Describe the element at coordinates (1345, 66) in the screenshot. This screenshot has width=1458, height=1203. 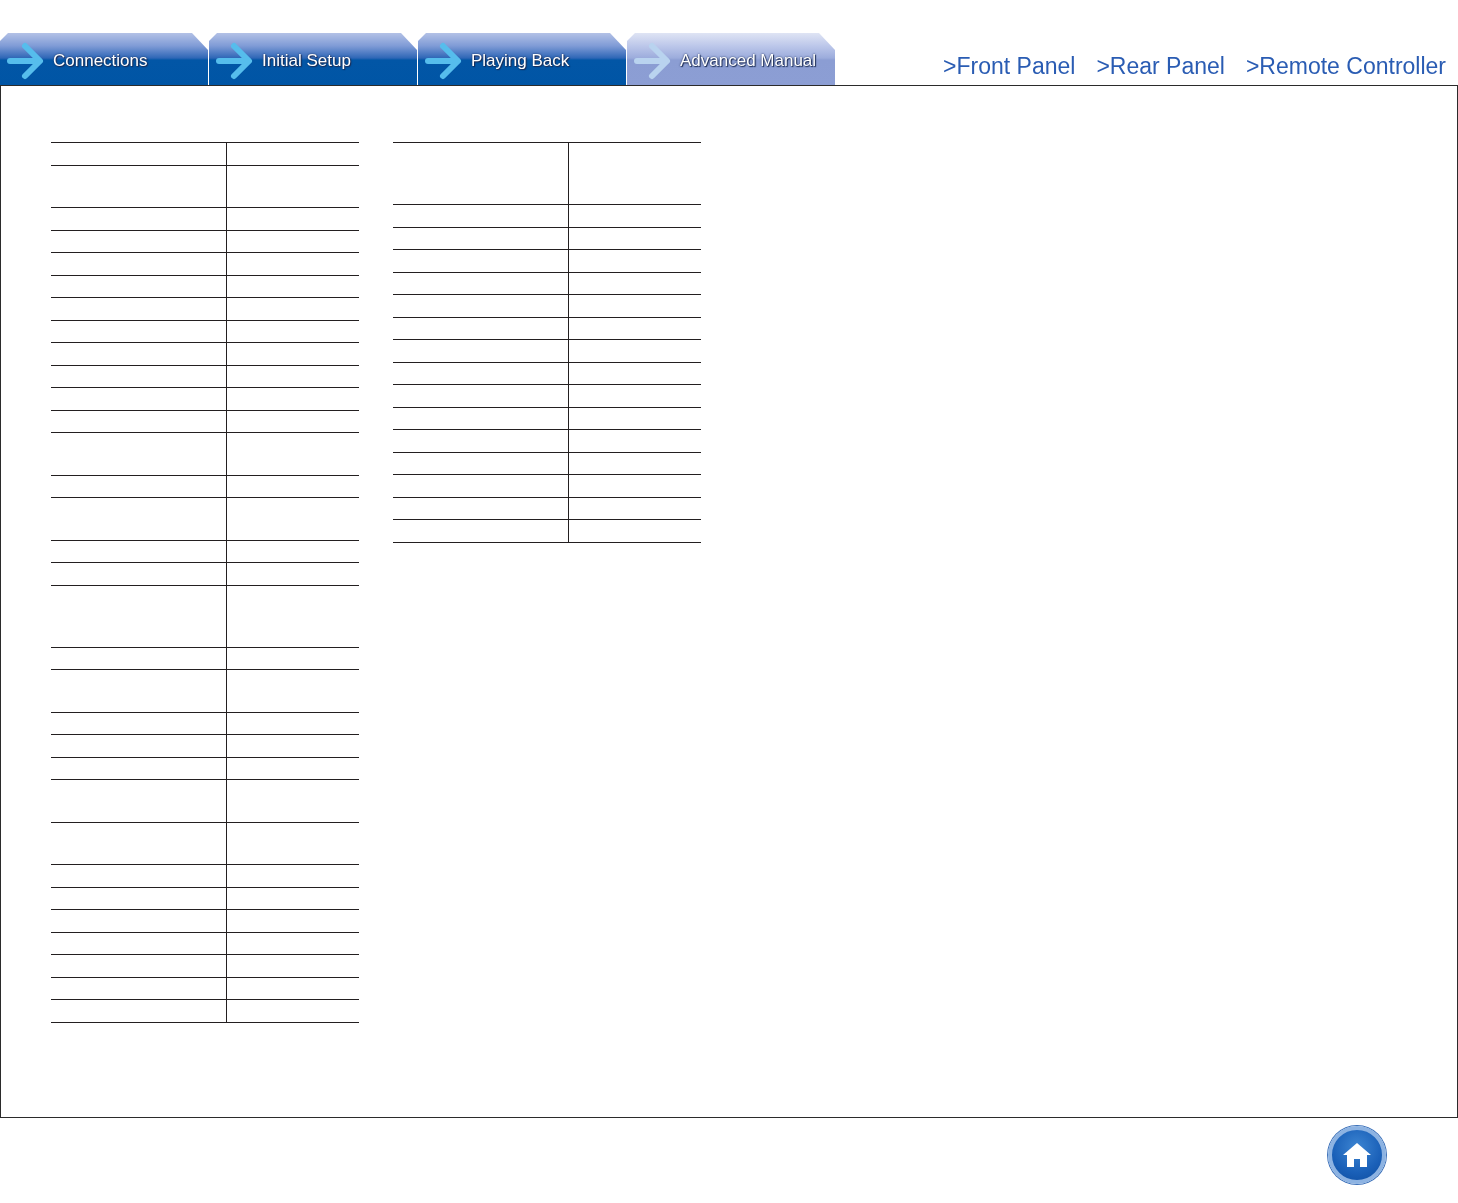
I see `panel-link: >Remote Controller` at that location.